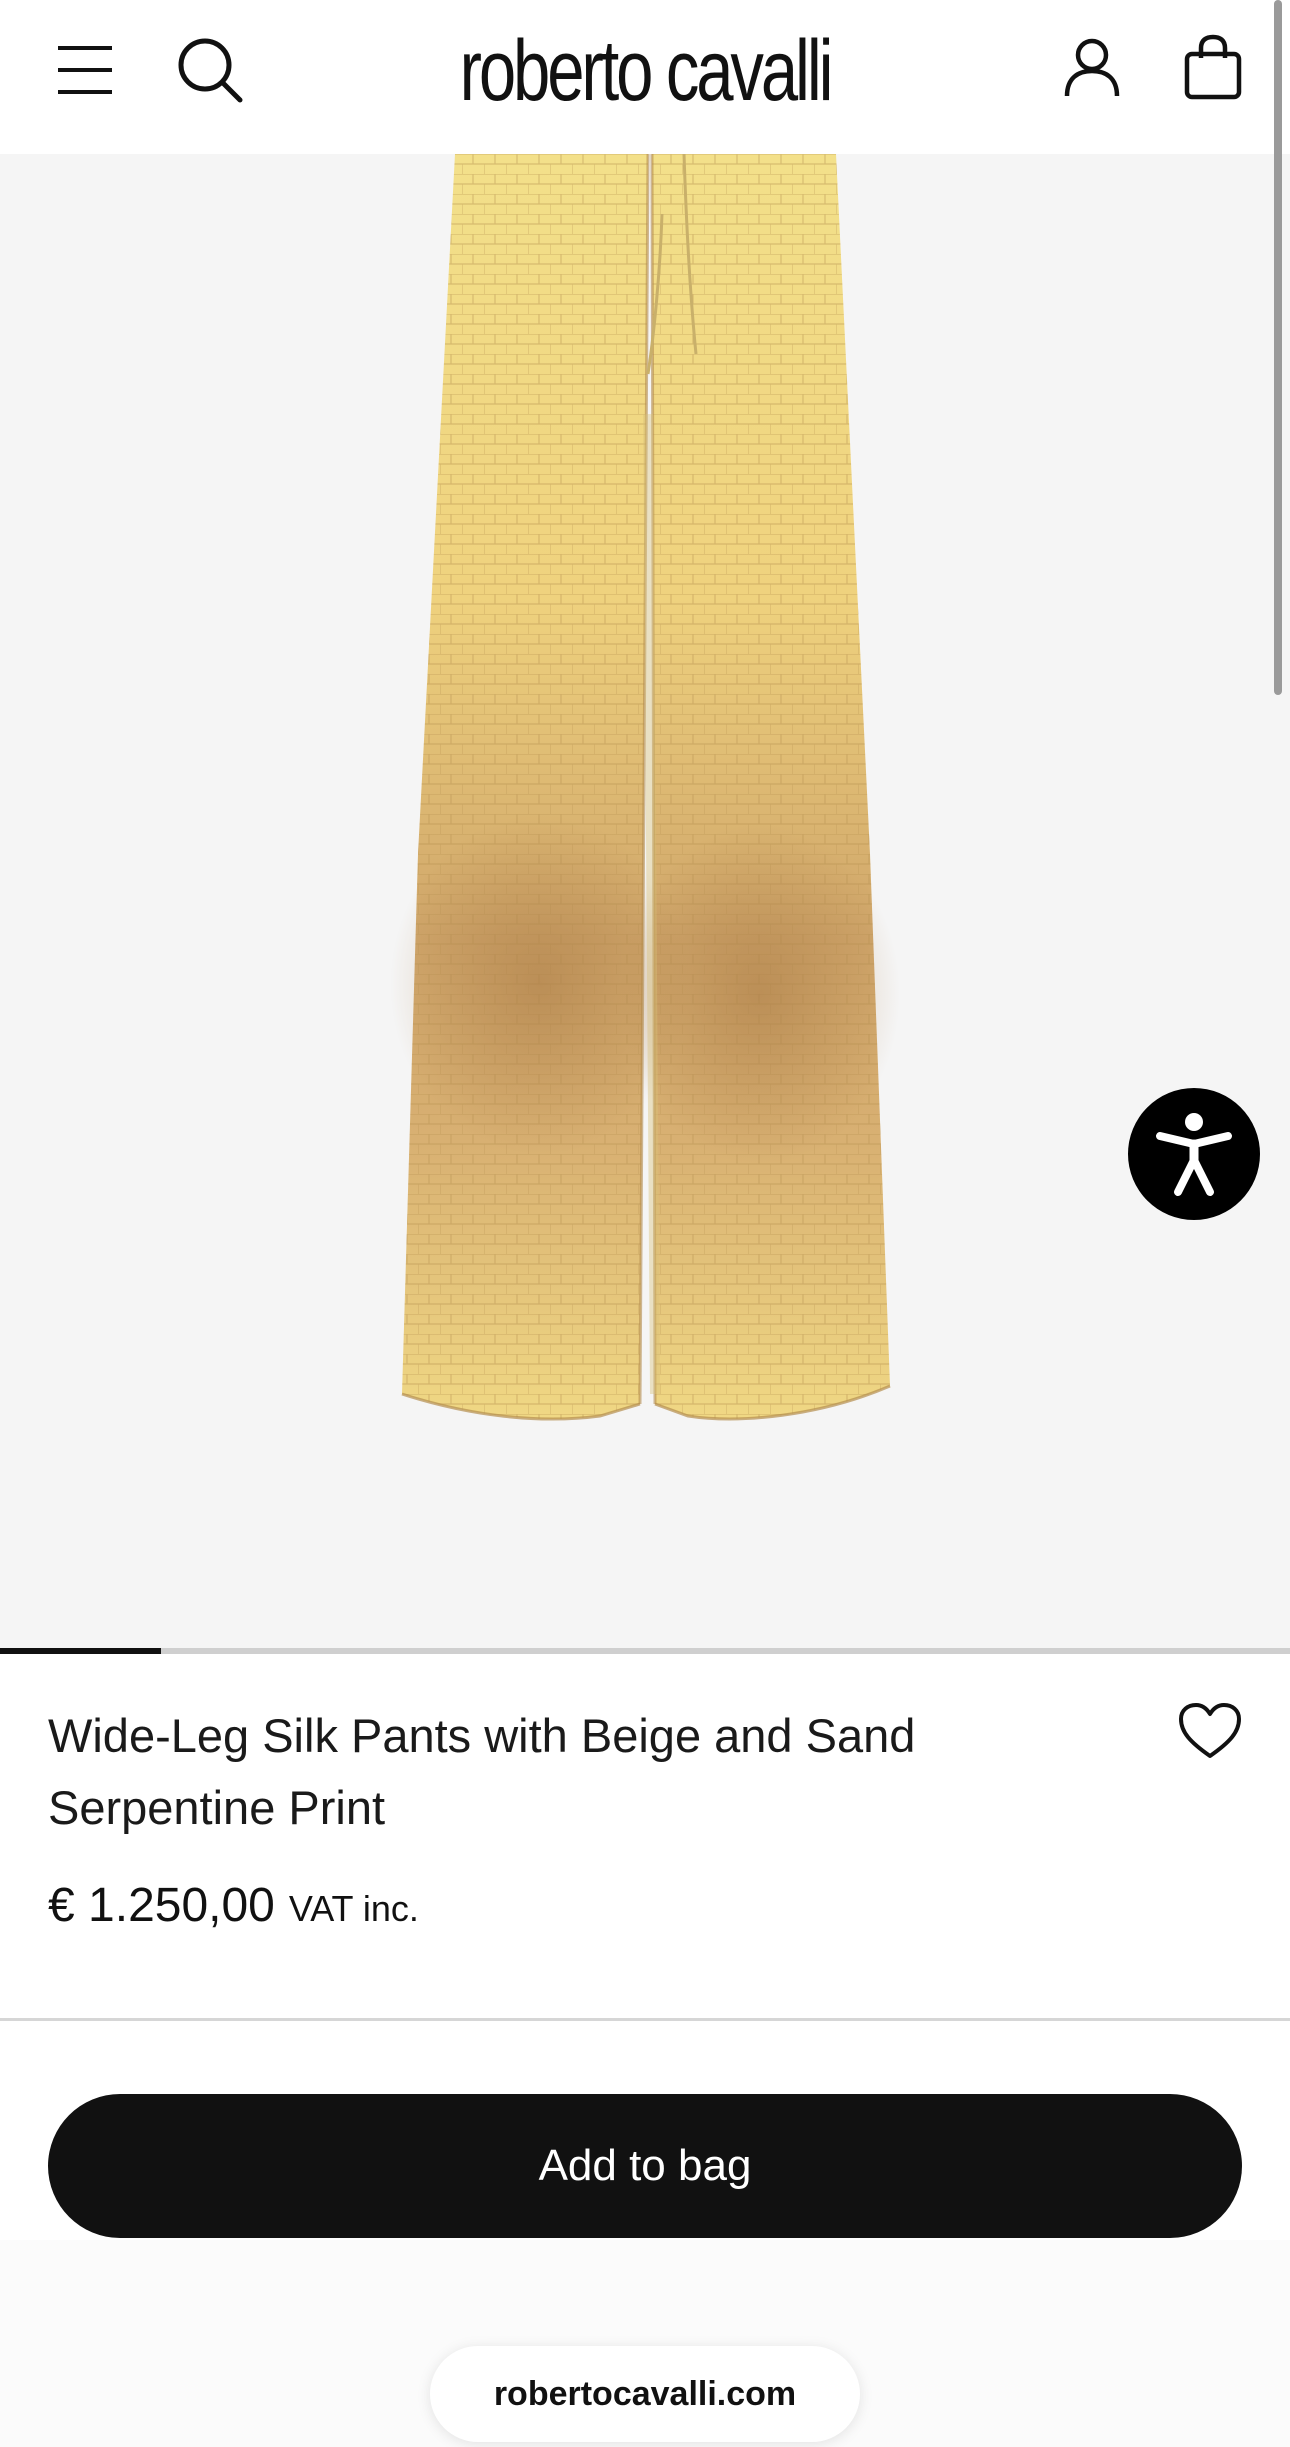 The width and height of the screenshot is (1290, 2447). I want to click on user-account-icon, so click(1092, 68).